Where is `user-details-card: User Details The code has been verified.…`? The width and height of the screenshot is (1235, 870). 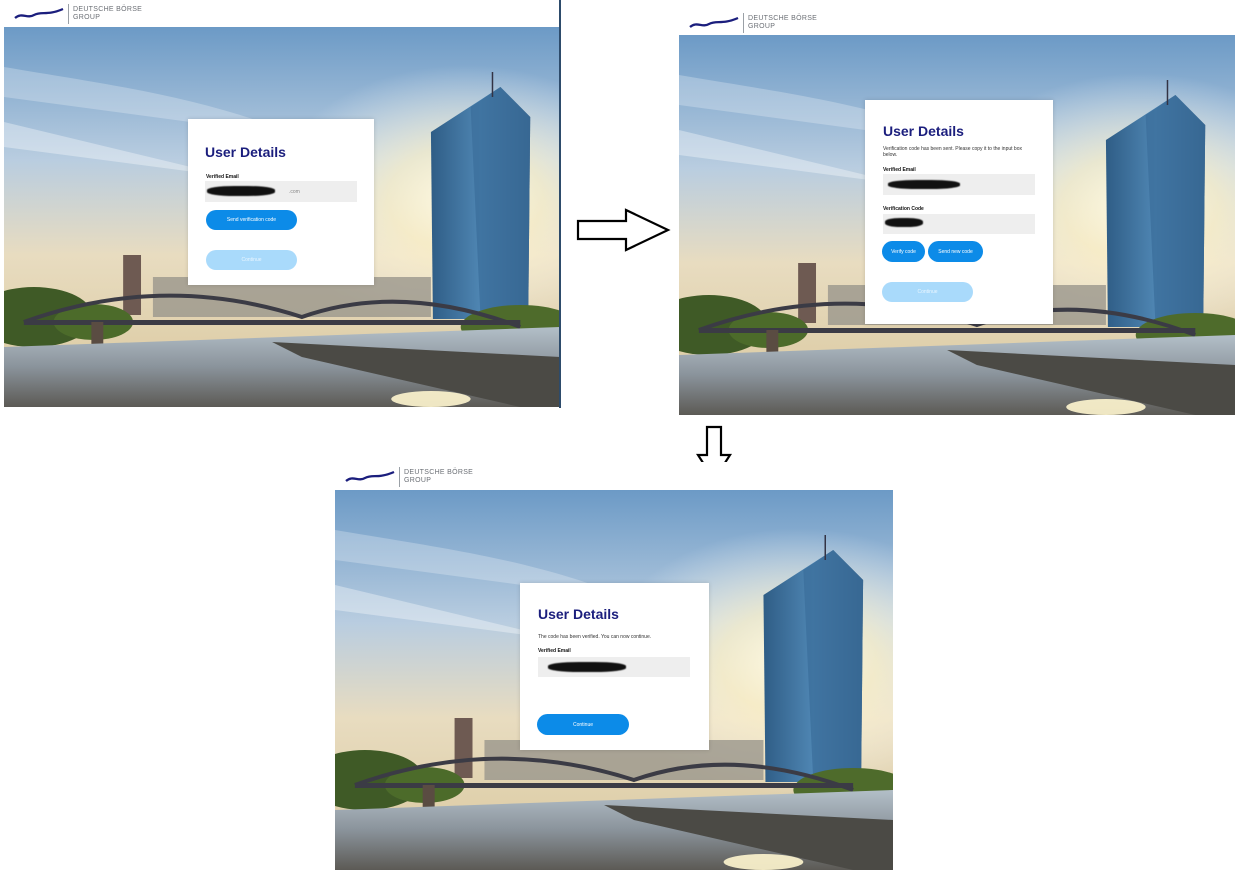
user-details-card: User Details The code has been verified.… is located at coordinates (614, 666).